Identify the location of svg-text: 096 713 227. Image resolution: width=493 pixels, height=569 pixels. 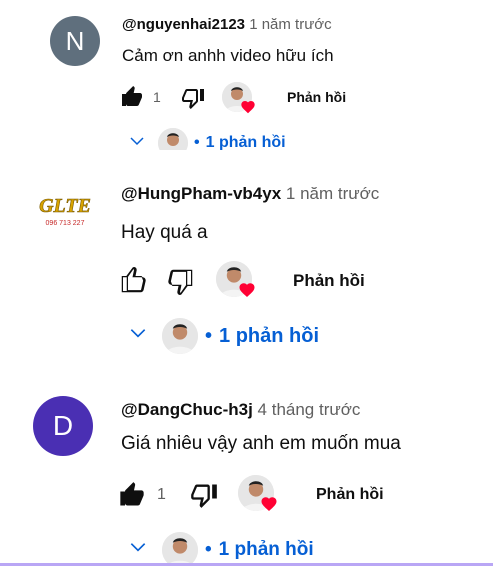
(65, 223).